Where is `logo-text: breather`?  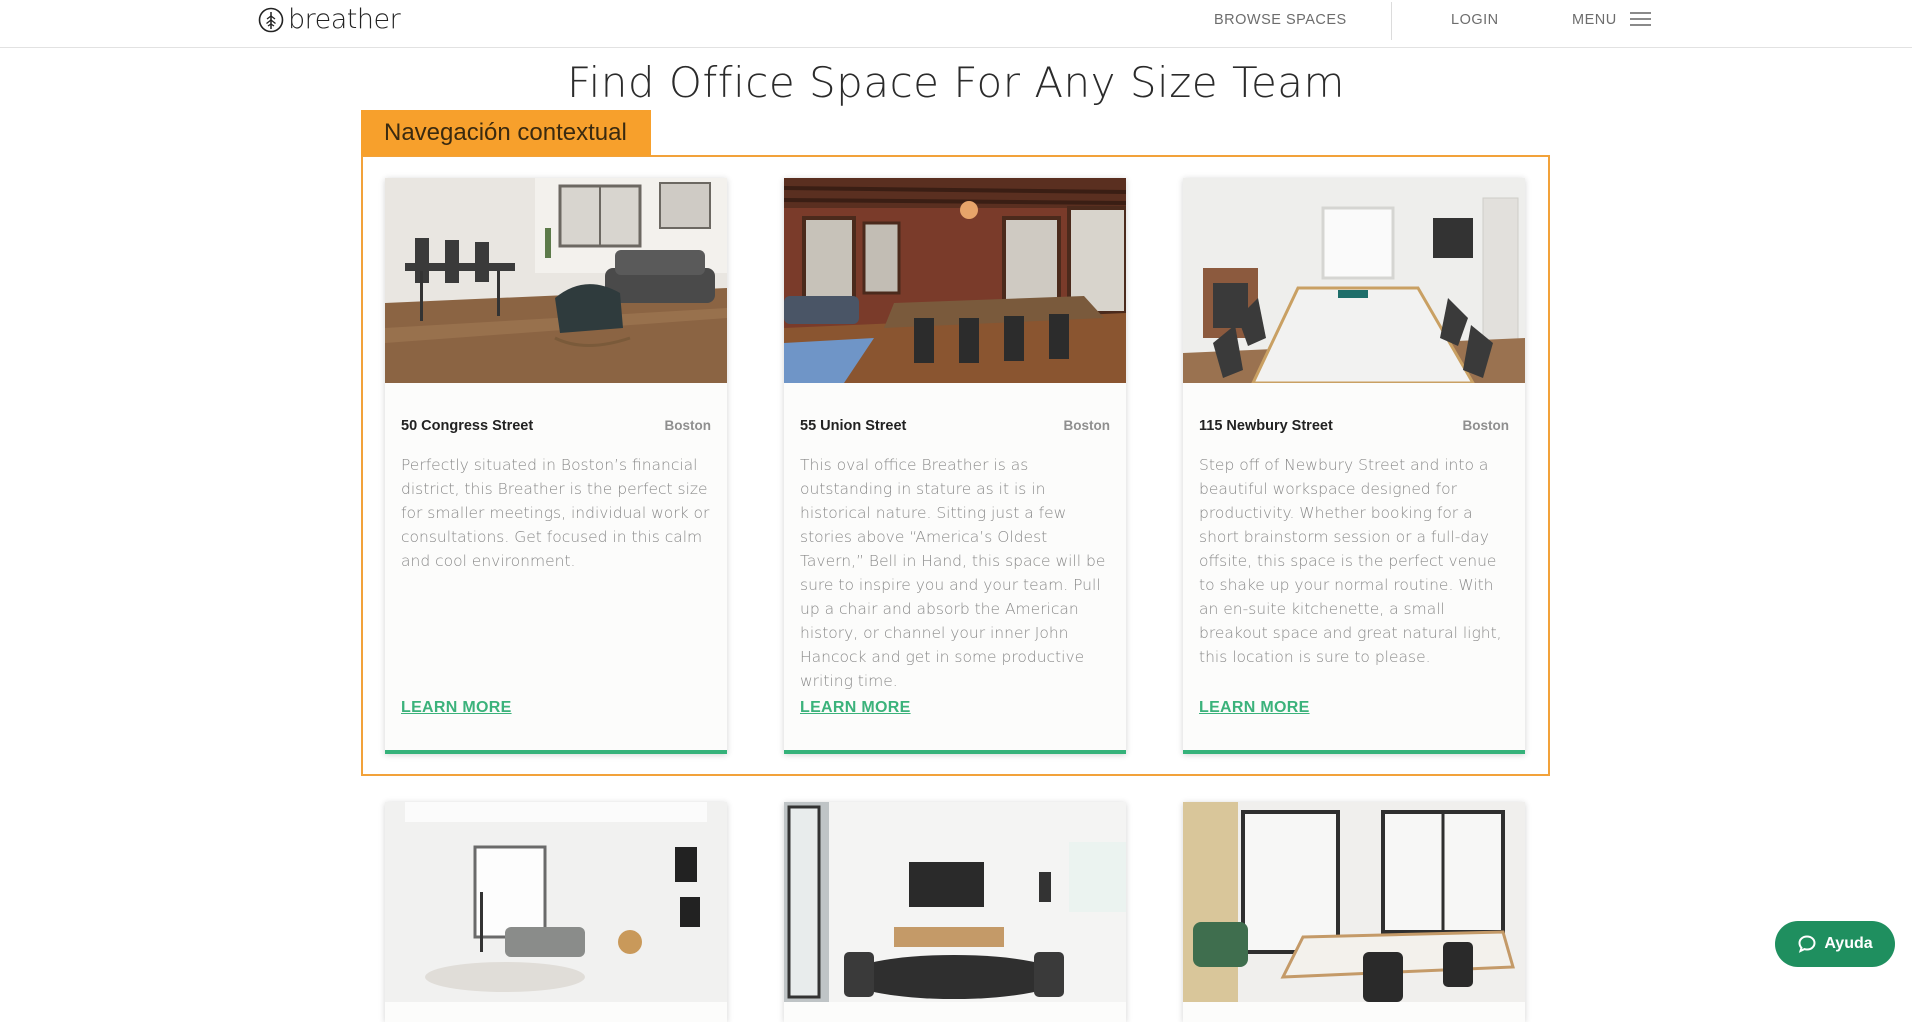
logo-text: breather is located at coordinates (344, 19).